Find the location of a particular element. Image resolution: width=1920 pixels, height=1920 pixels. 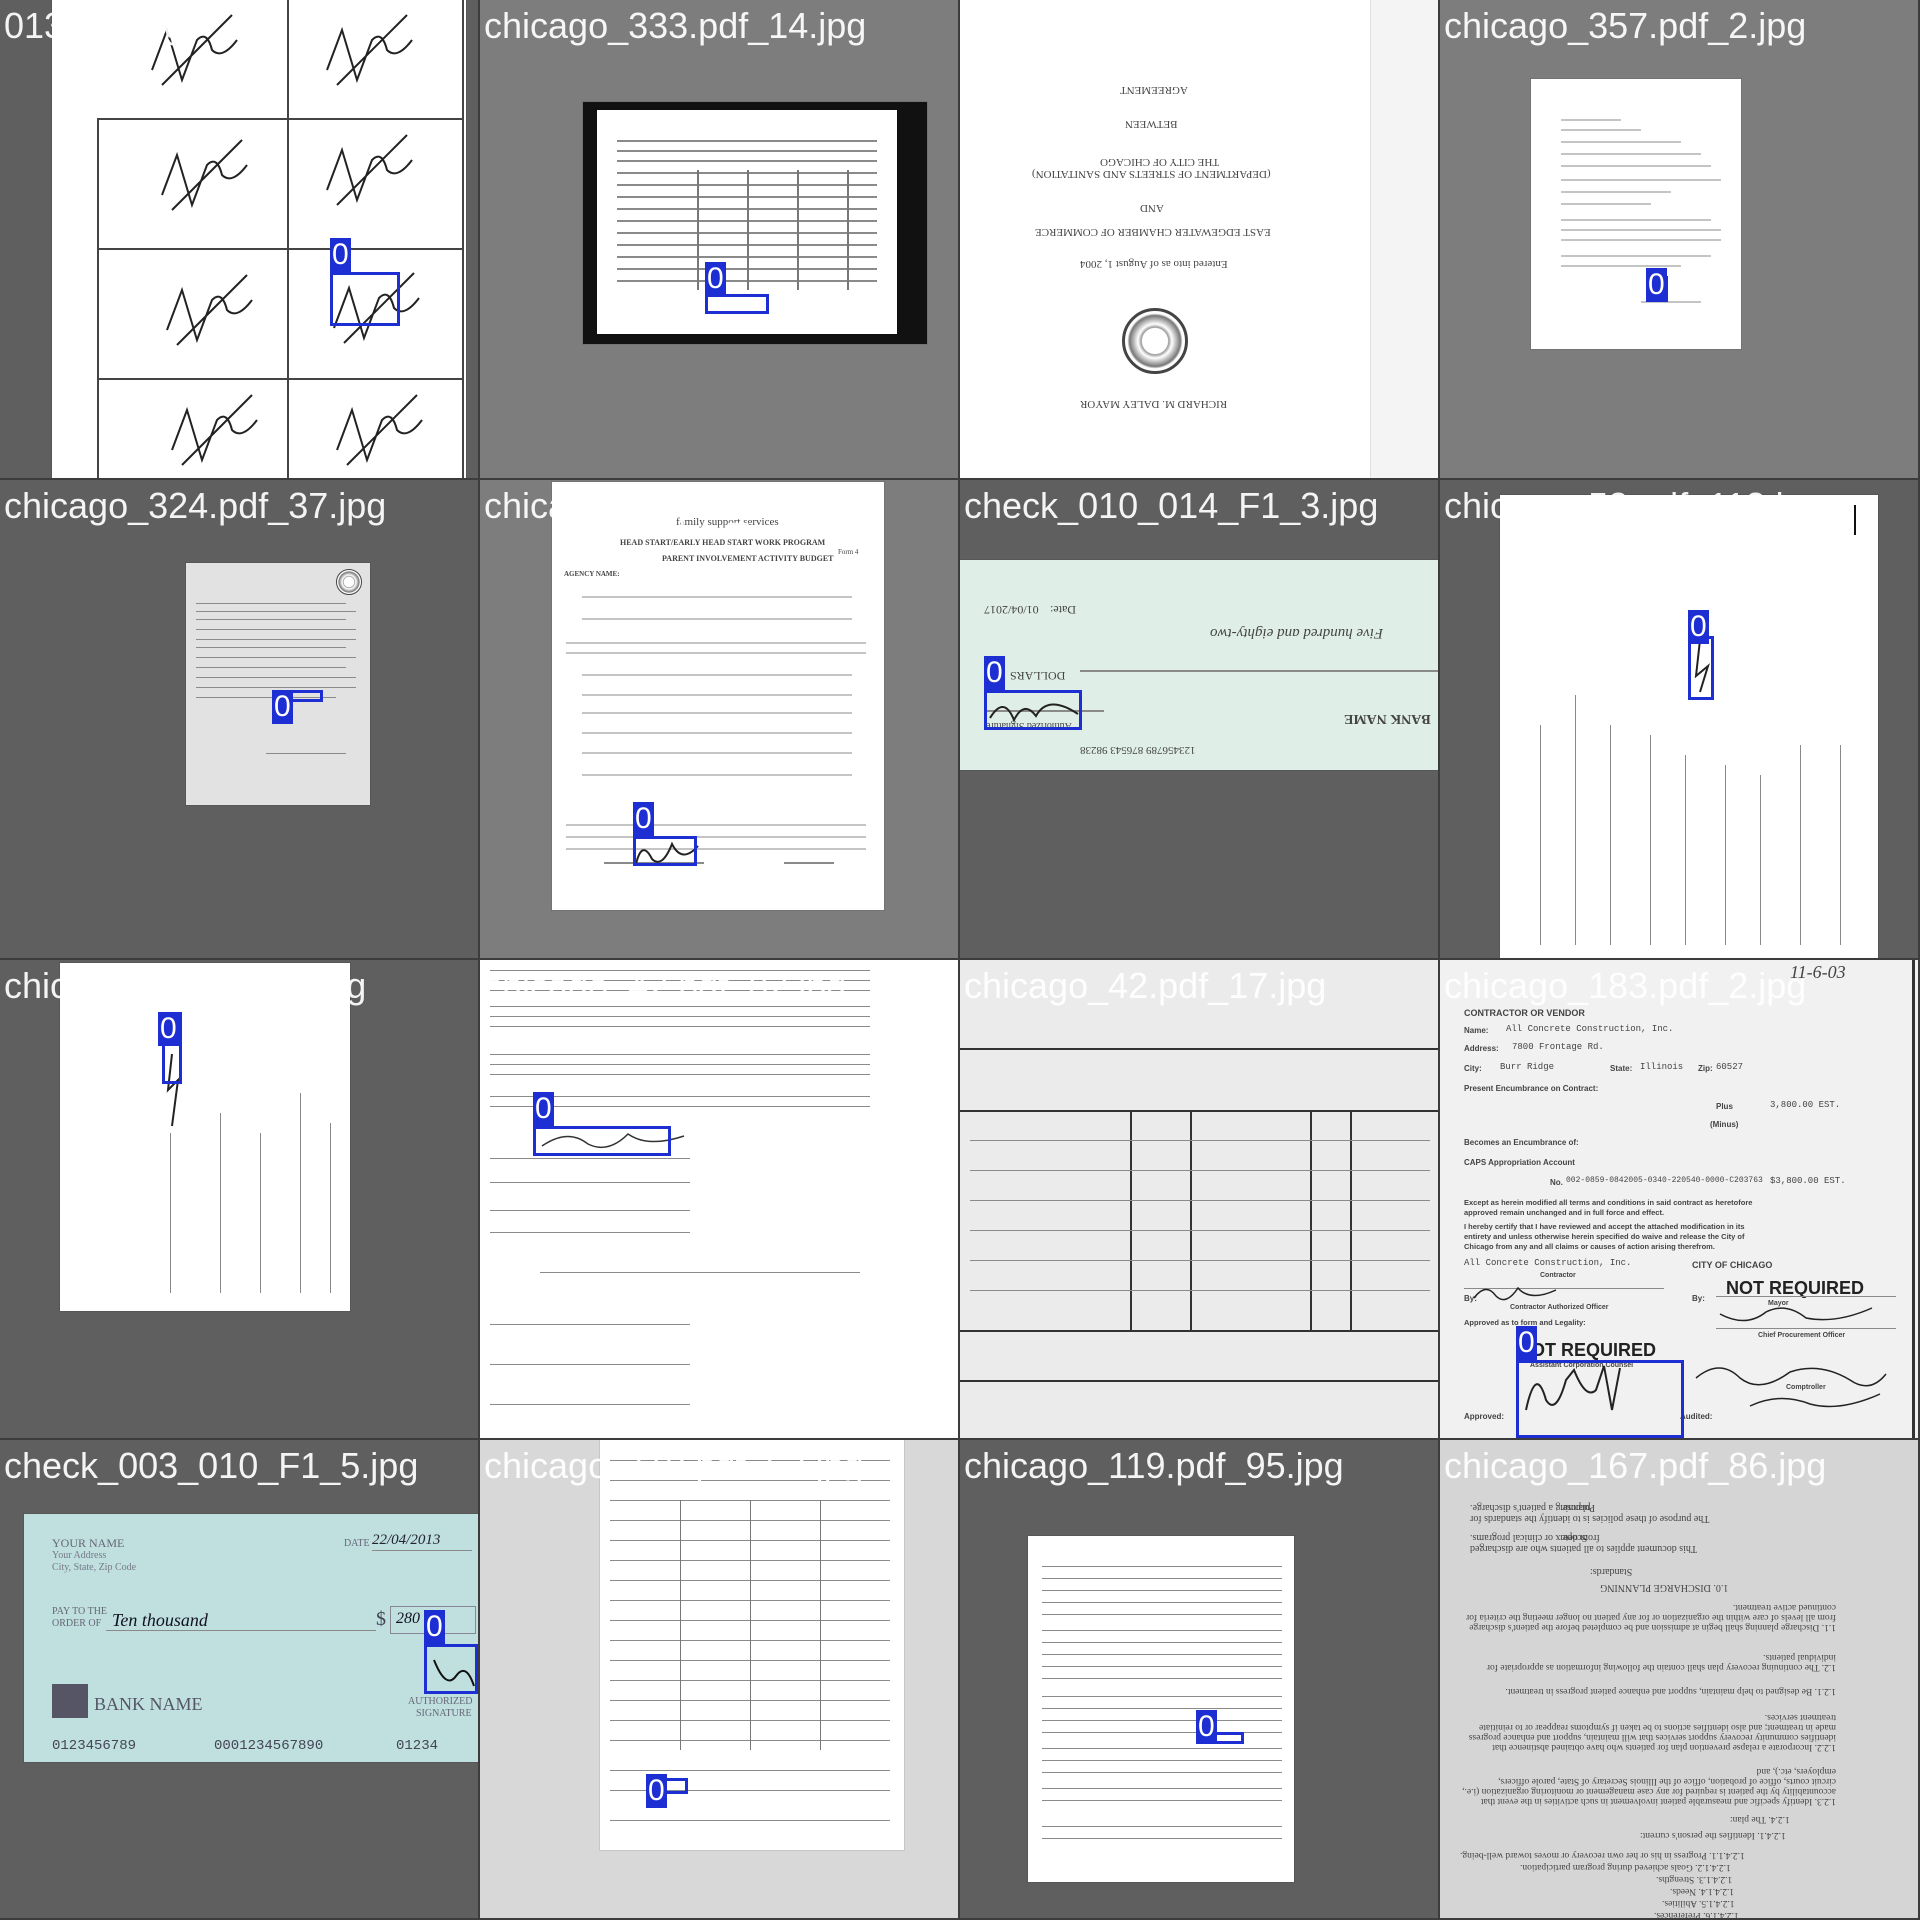

contractor-address: 7800 Frontage Rd. is located at coordinates (1558, 1047).